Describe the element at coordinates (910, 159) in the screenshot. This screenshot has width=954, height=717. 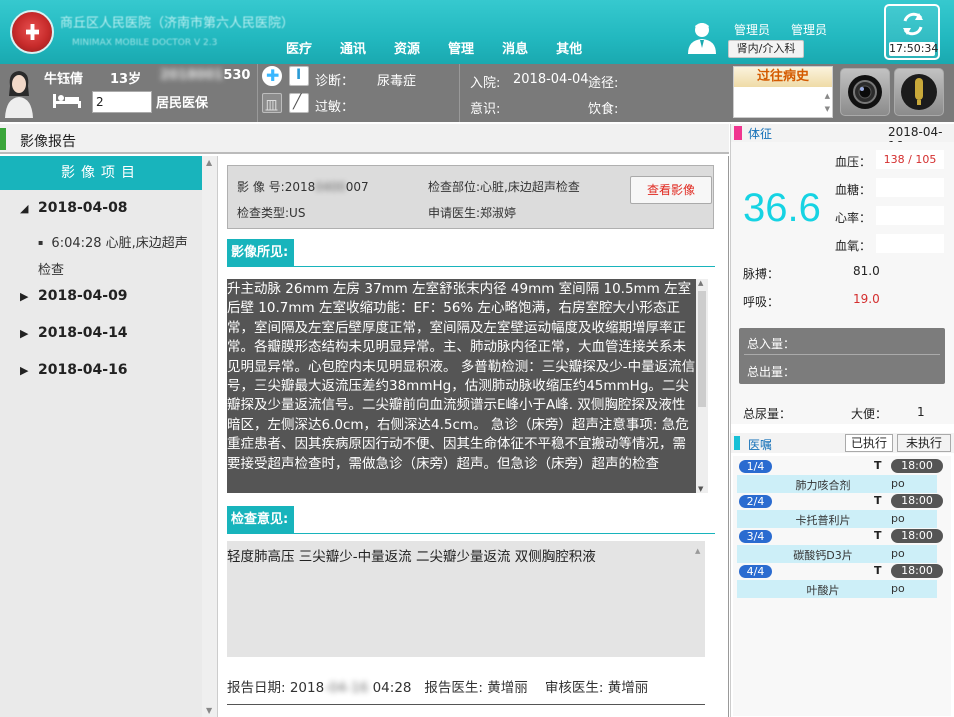
I see `bp-value: 138 / 105` at that location.